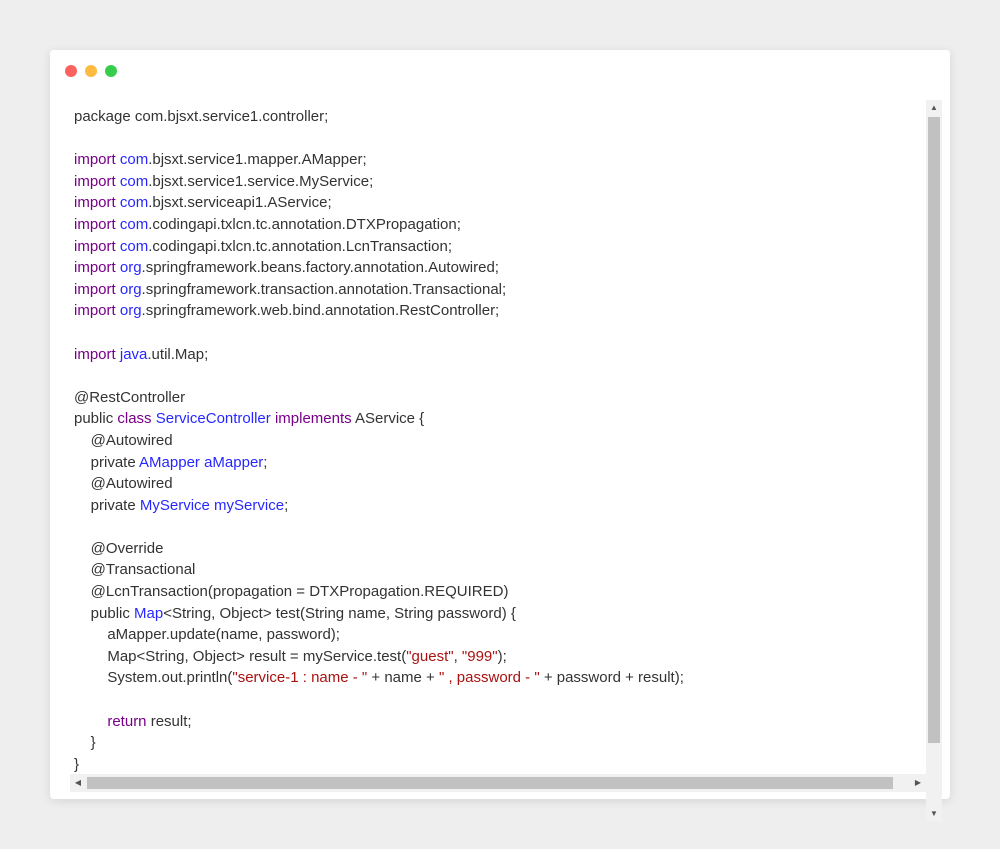  What do you see at coordinates (379, 117) in the screenshot?
I see `code-line: package com.bjsxt.service1.controller;` at bounding box center [379, 117].